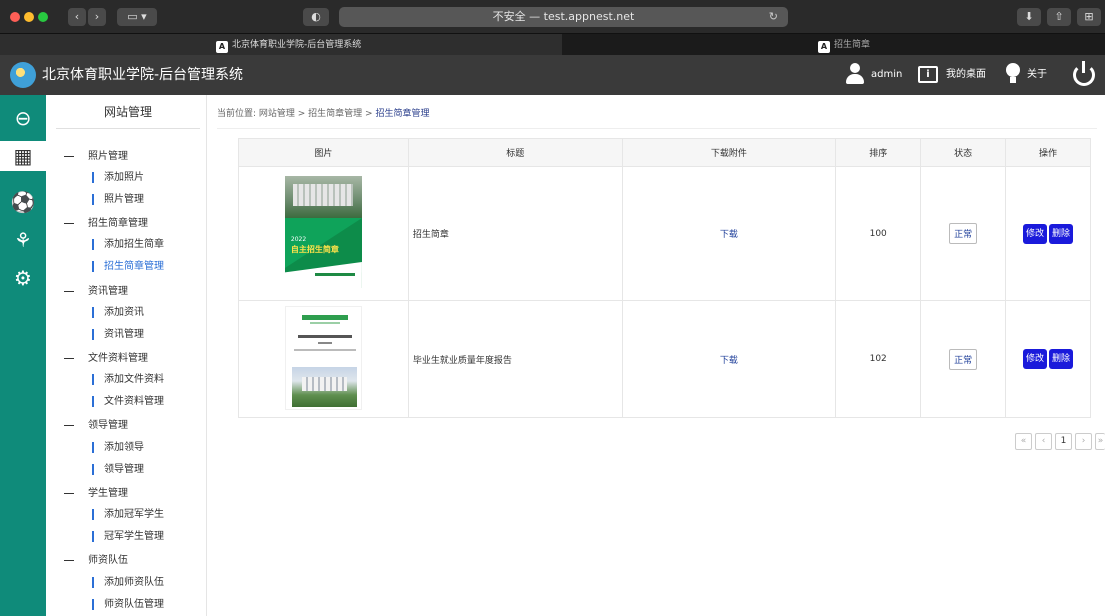 The height and width of the screenshot is (616, 1105). Describe the element at coordinates (657, 128) in the screenshot. I see `divider` at that location.